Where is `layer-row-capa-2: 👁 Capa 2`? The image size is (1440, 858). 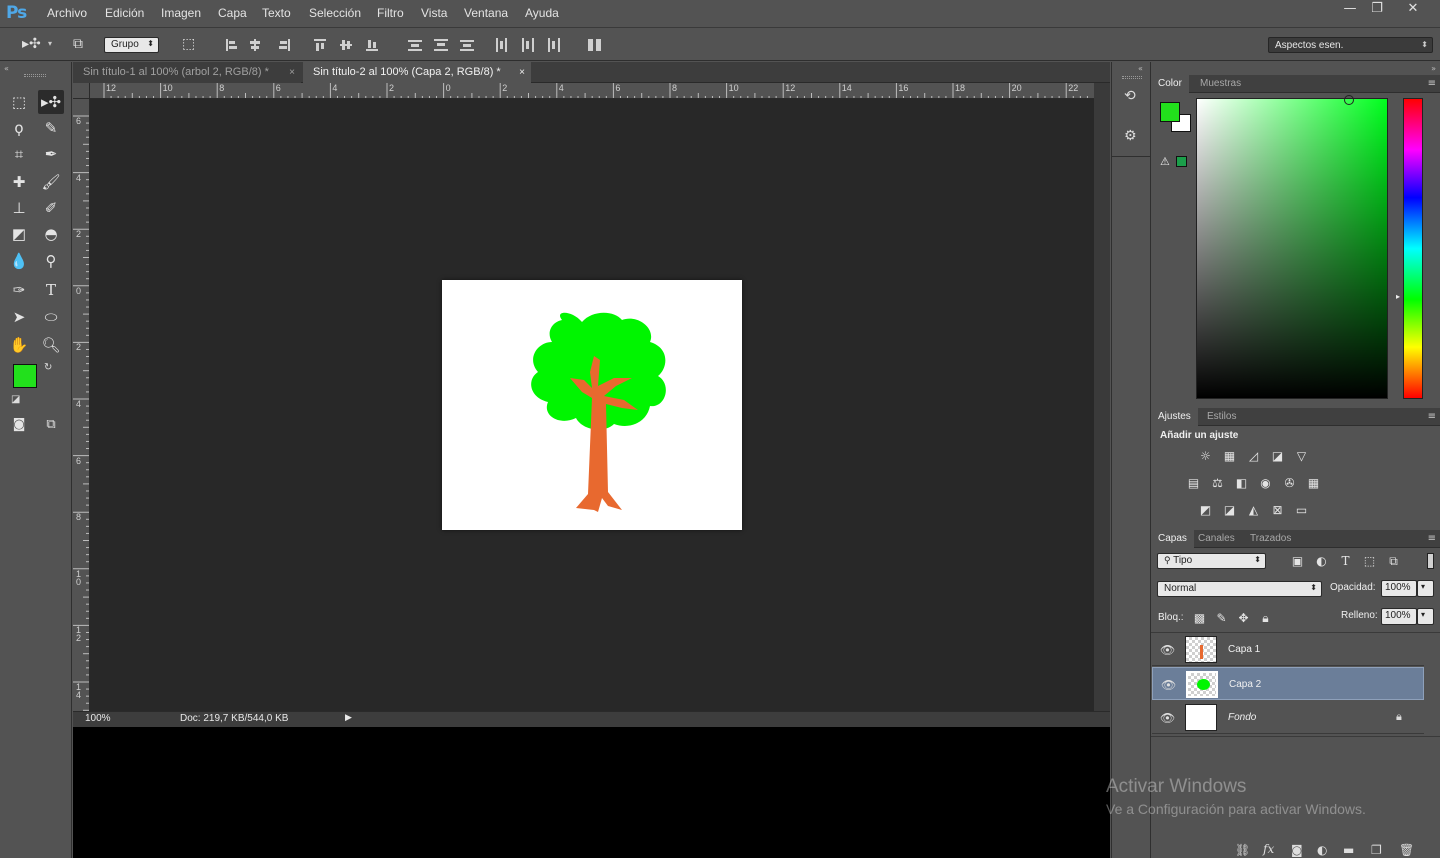 layer-row-capa-2: 👁 Capa 2 is located at coordinates (1288, 683).